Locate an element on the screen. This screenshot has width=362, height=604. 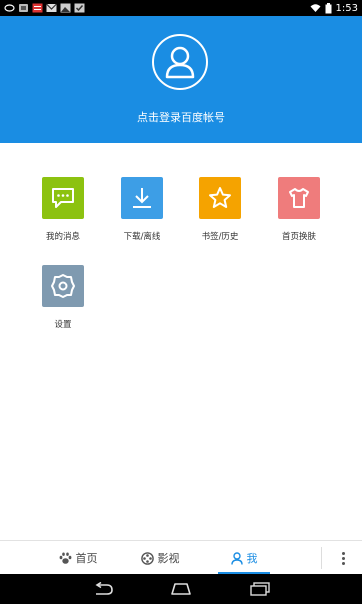
person-icon is located at coordinates (236, 558).